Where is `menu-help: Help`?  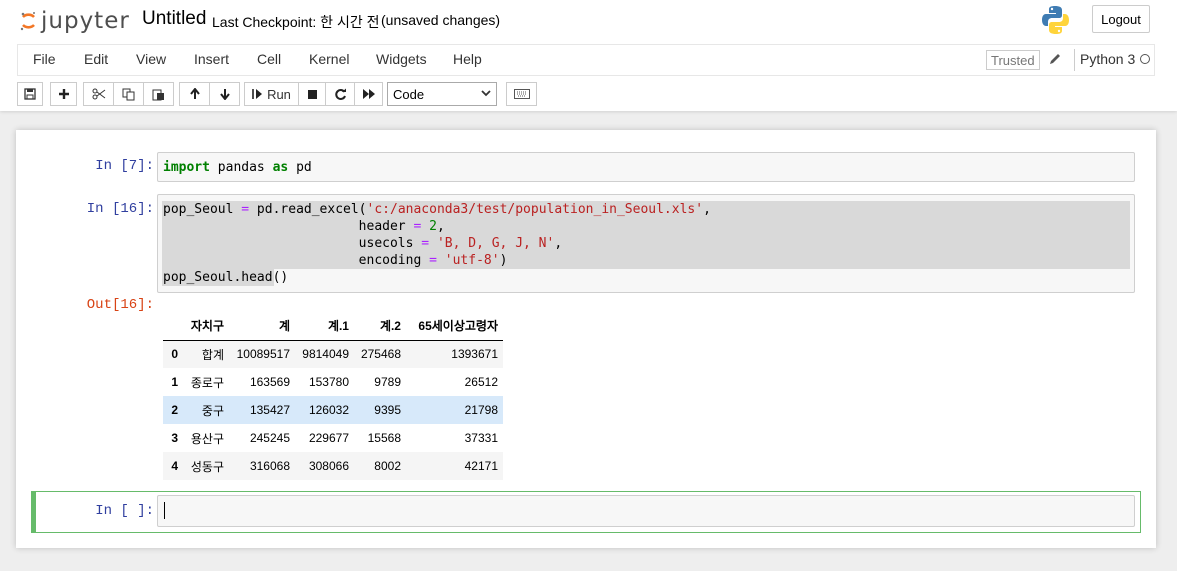 menu-help: Help is located at coordinates (467, 59).